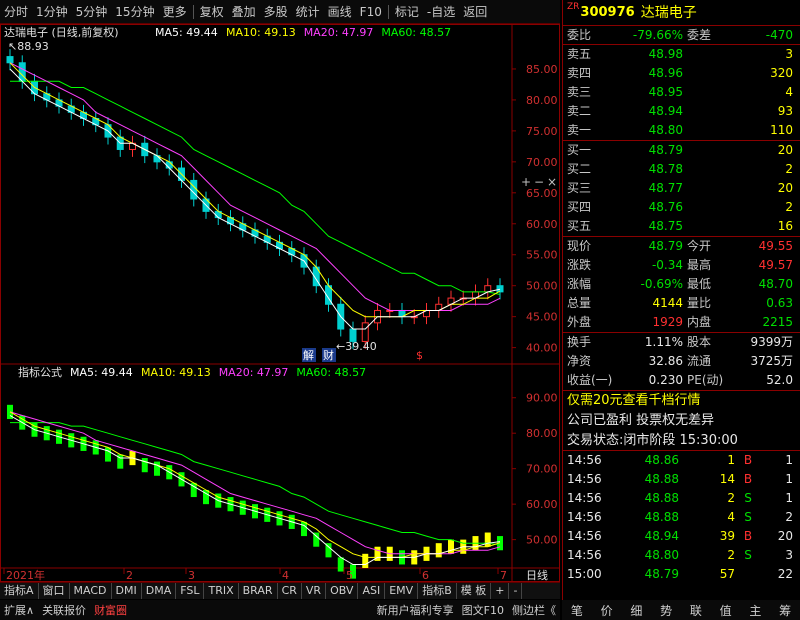 This screenshot has width=800, height=620. What do you see at coordinates (244, 12) in the screenshot?
I see `toolbar-item: 叠加` at bounding box center [244, 12].